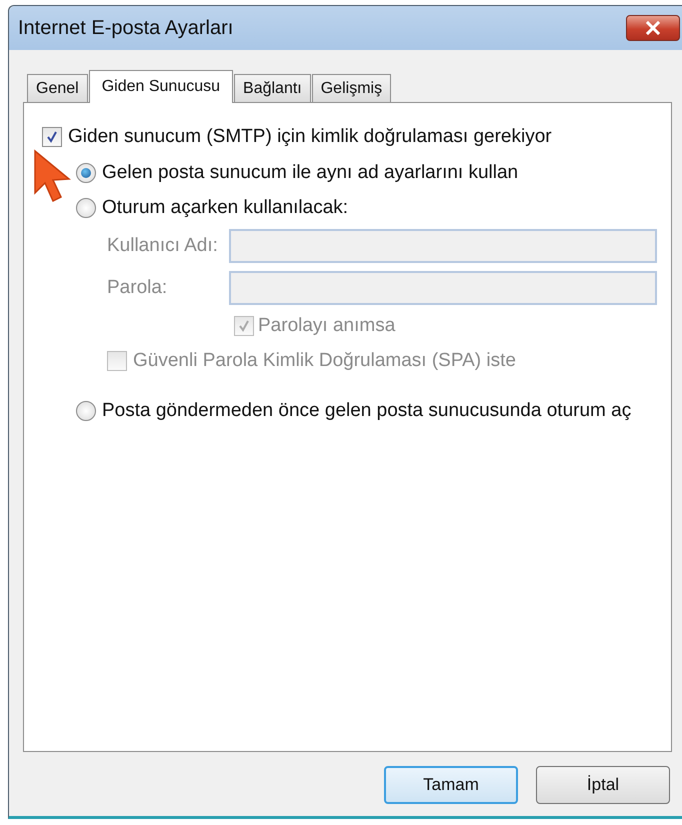  I want to click on tab: Gelişmiş, so click(352, 88).